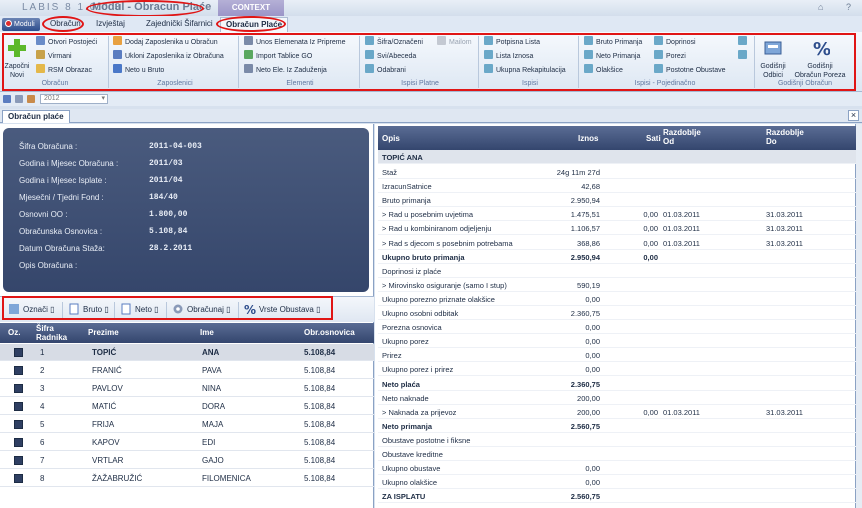 This screenshot has width=862, height=508. Describe the element at coordinates (74, 99) in the screenshot. I see `year-select: 2012 ▾` at that location.